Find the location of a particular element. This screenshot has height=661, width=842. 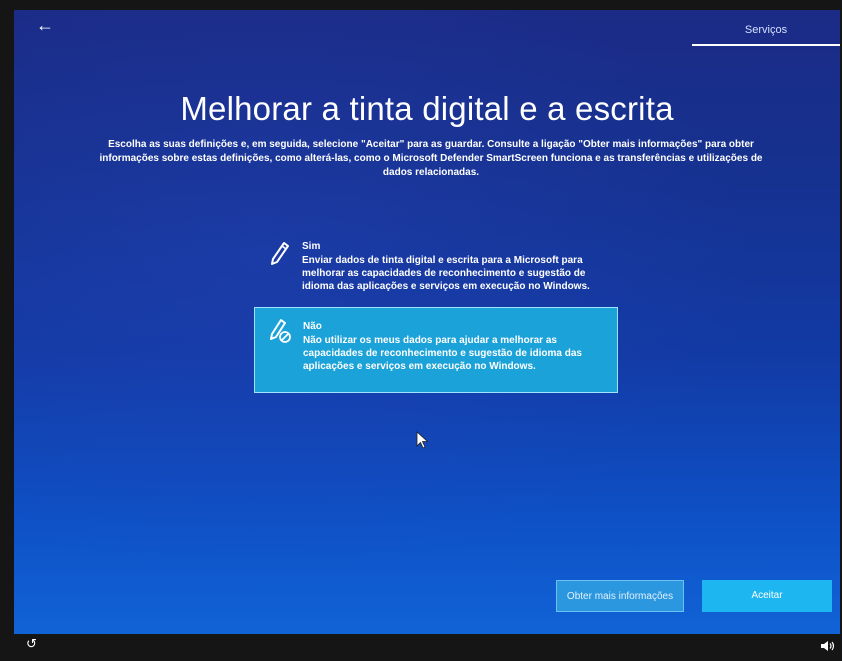

back-arrow-icon: ← is located at coordinates (45, 25).